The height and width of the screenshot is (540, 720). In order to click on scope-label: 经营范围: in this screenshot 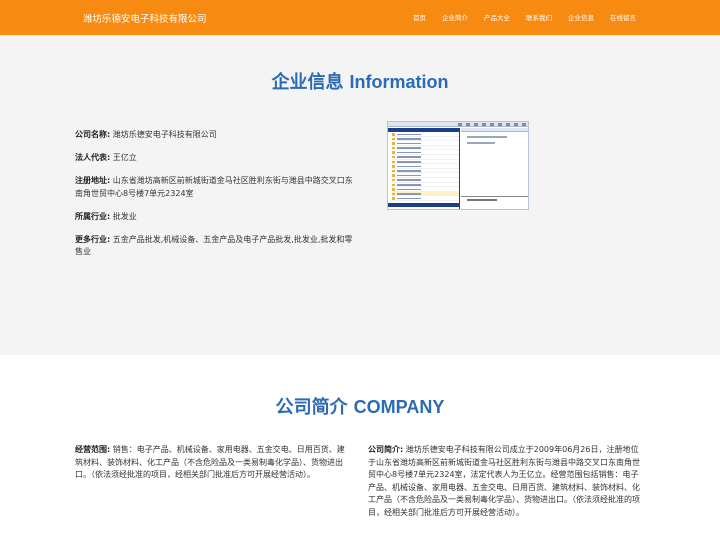, I will do `click(93, 449)`.